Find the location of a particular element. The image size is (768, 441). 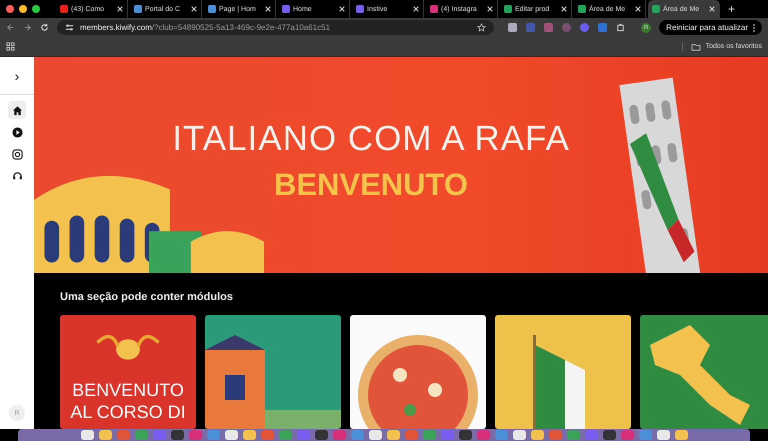

italy-map-illustration is located at coordinates (704, 372).